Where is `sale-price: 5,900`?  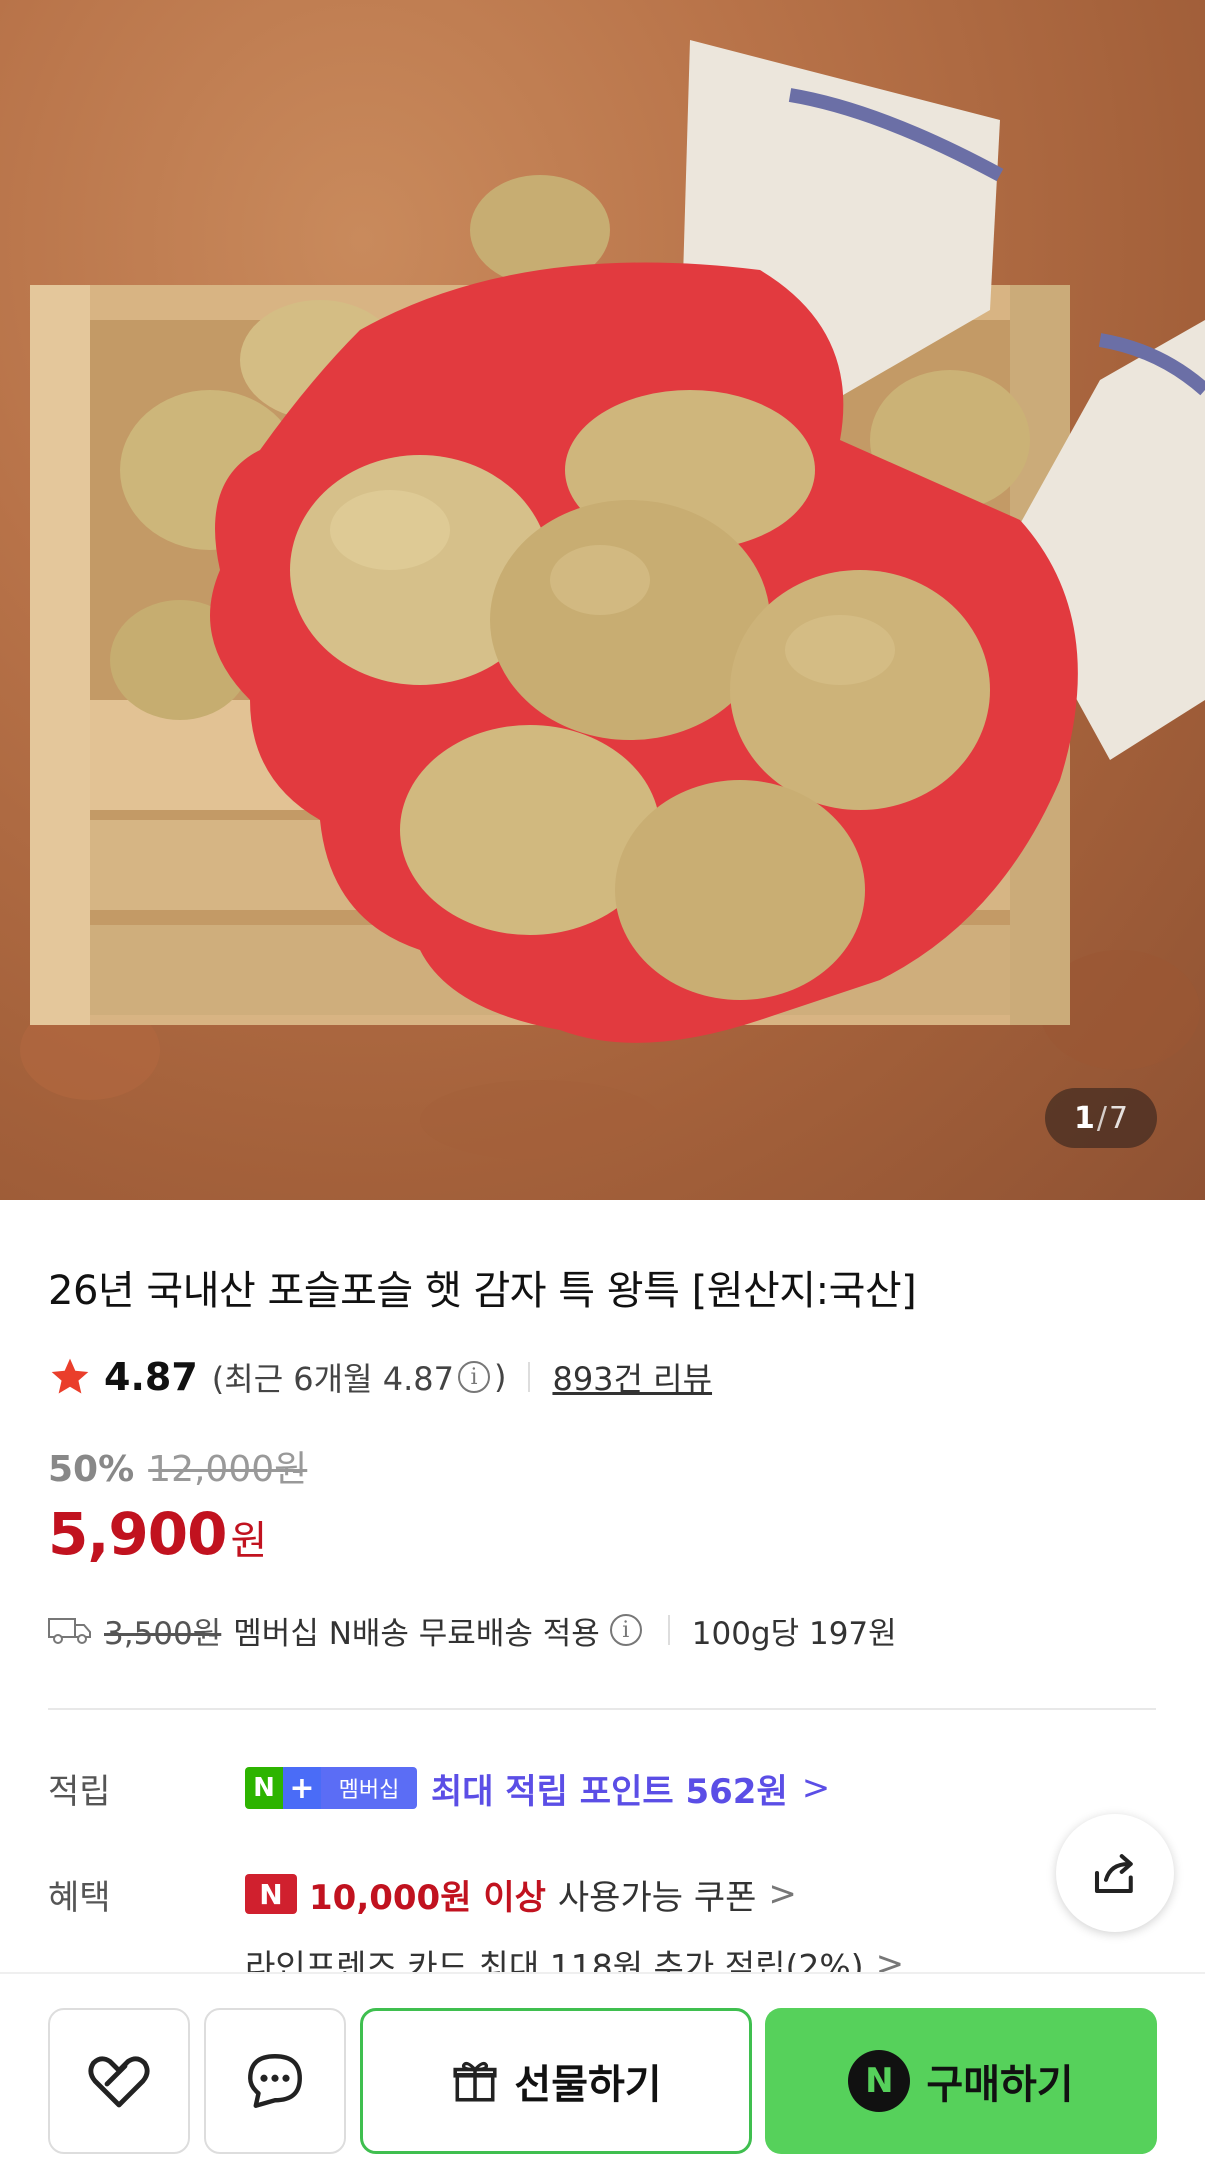
sale-price: 5,900 is located at coordinates (137, 1534).